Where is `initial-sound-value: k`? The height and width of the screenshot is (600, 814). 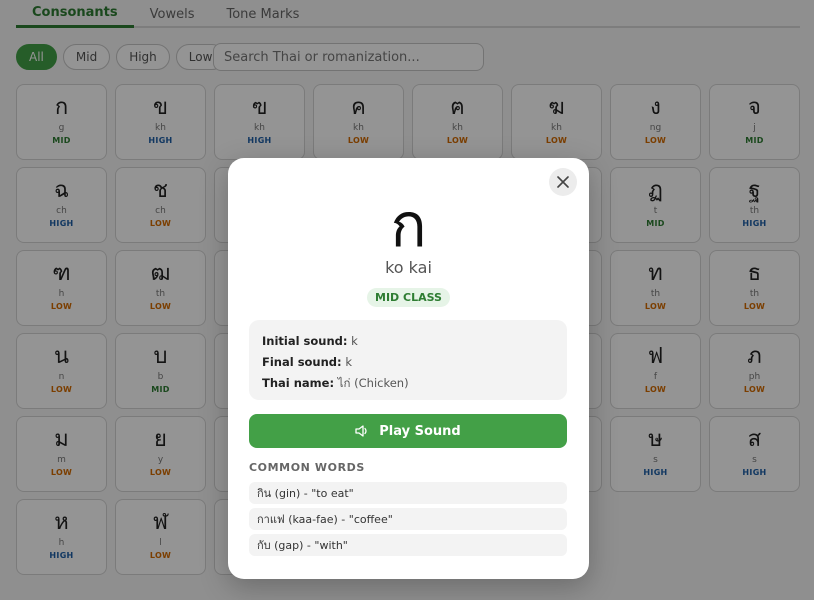
initial-sound-value: k is located at coordinates (354, 341).